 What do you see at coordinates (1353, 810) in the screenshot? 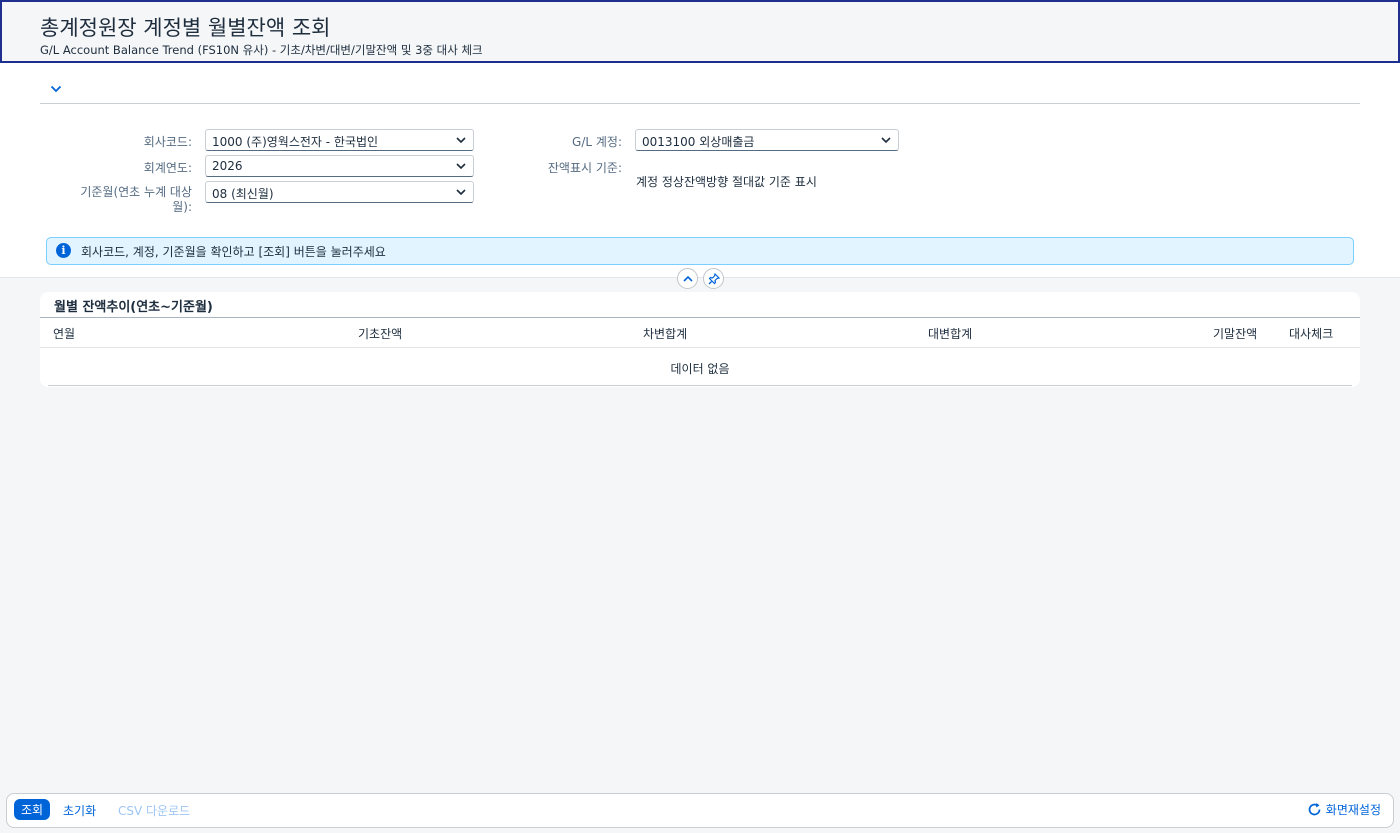
I see `screen-reset-label: 화면재설정` at bounding box center [1353, 810].